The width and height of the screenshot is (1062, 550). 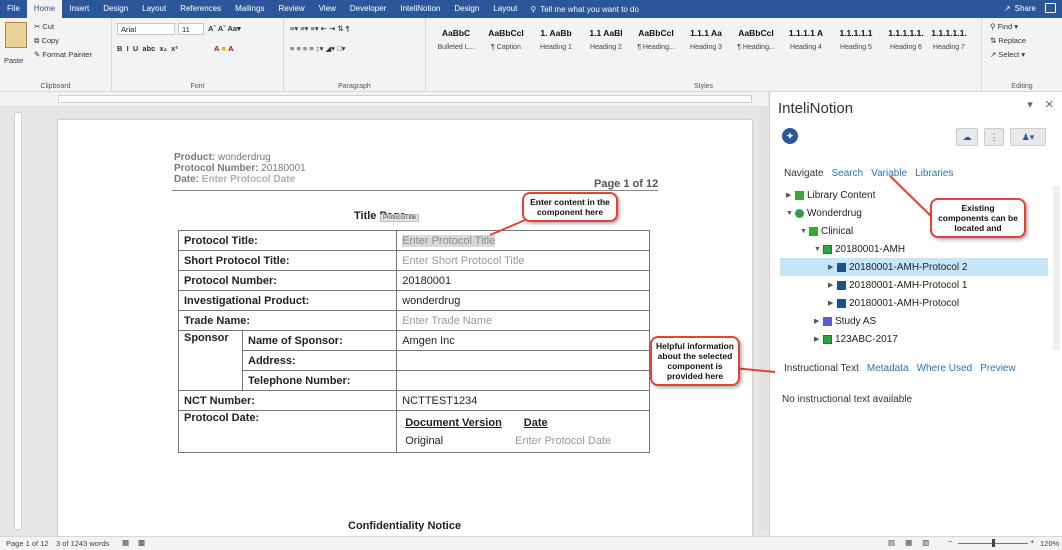 What do you see at coordinates (523, 260) in the screenshot?
I see `short-title-field: Enter Short Protocol Title` at bounding box center [523, 260].